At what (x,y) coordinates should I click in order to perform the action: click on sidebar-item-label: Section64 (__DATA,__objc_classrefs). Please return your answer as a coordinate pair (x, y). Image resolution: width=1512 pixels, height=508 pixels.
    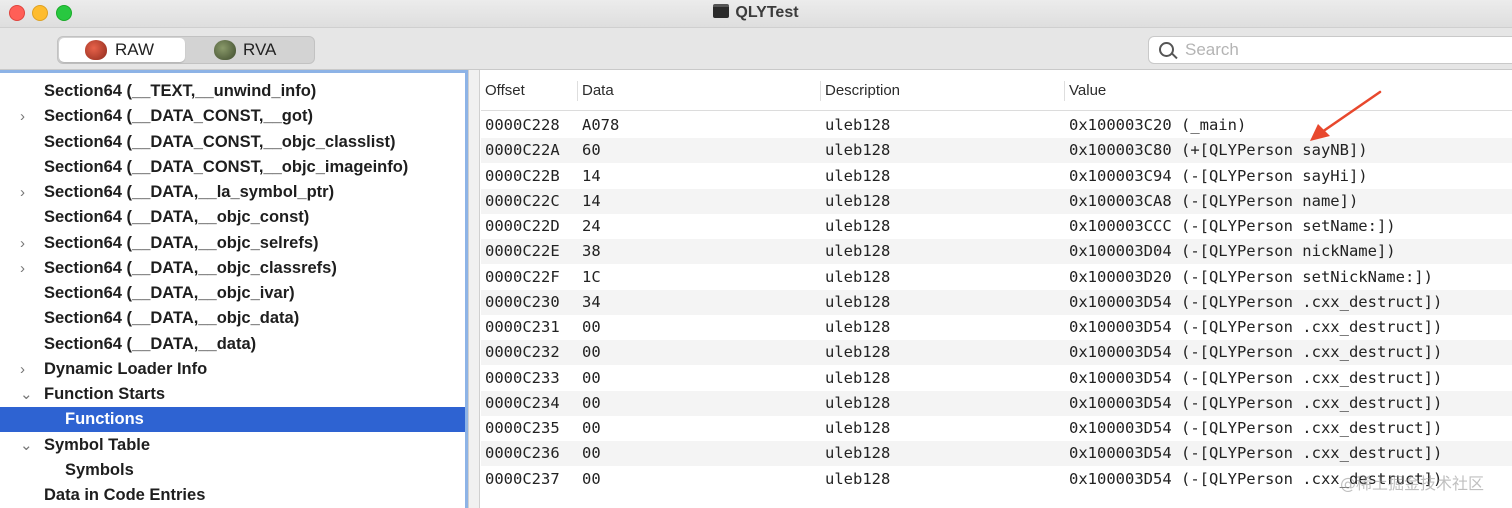
    Looking at the image, I should click on (190, 267).